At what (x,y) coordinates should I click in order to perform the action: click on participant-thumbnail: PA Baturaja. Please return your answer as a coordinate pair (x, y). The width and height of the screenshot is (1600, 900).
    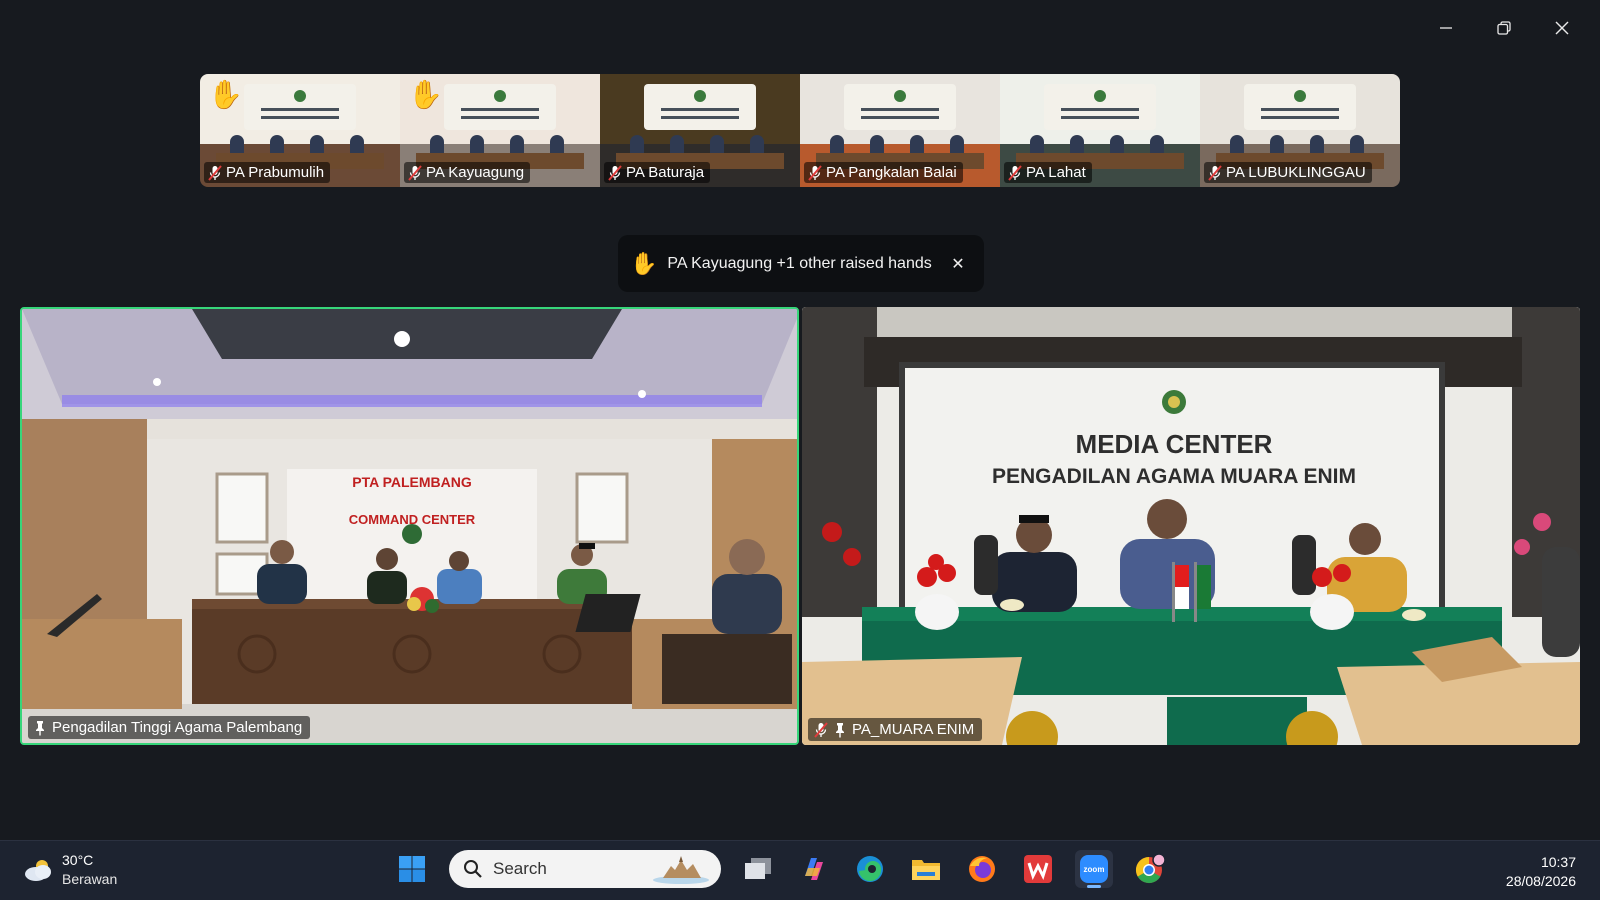
    Looking at the image, I should click on (700, 130).